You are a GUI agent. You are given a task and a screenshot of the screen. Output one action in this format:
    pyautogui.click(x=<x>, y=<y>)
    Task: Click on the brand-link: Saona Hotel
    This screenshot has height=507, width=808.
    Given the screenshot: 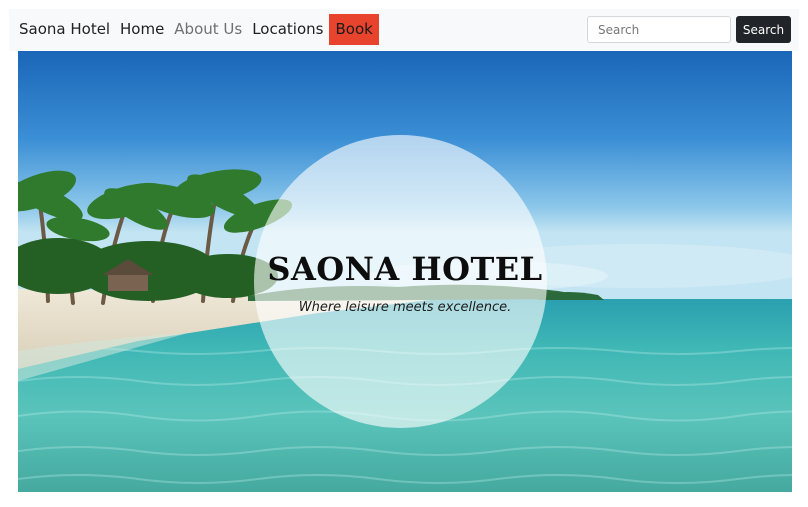 What is the action you would take?
    pyautogui.click(x=64, y=29)
    